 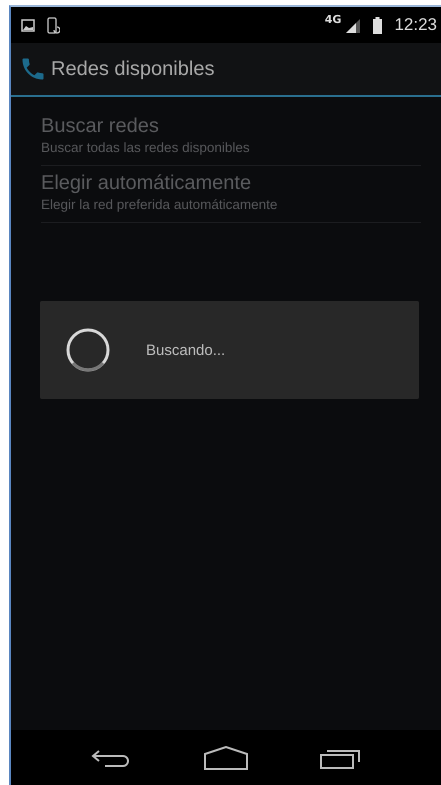 What do you see at coordinates (333, 19) in the screenshot?
I see `network-type-label: 4G` at bounding box center [333, 19].